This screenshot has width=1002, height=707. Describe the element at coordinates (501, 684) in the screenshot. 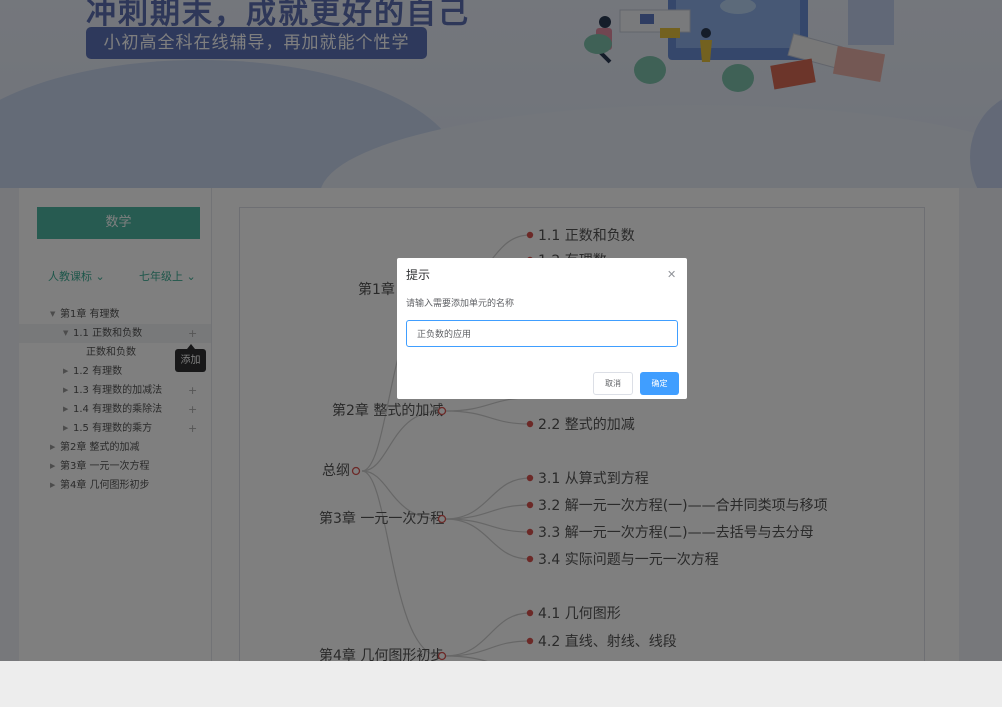

I see `page-footer-area` at that location.